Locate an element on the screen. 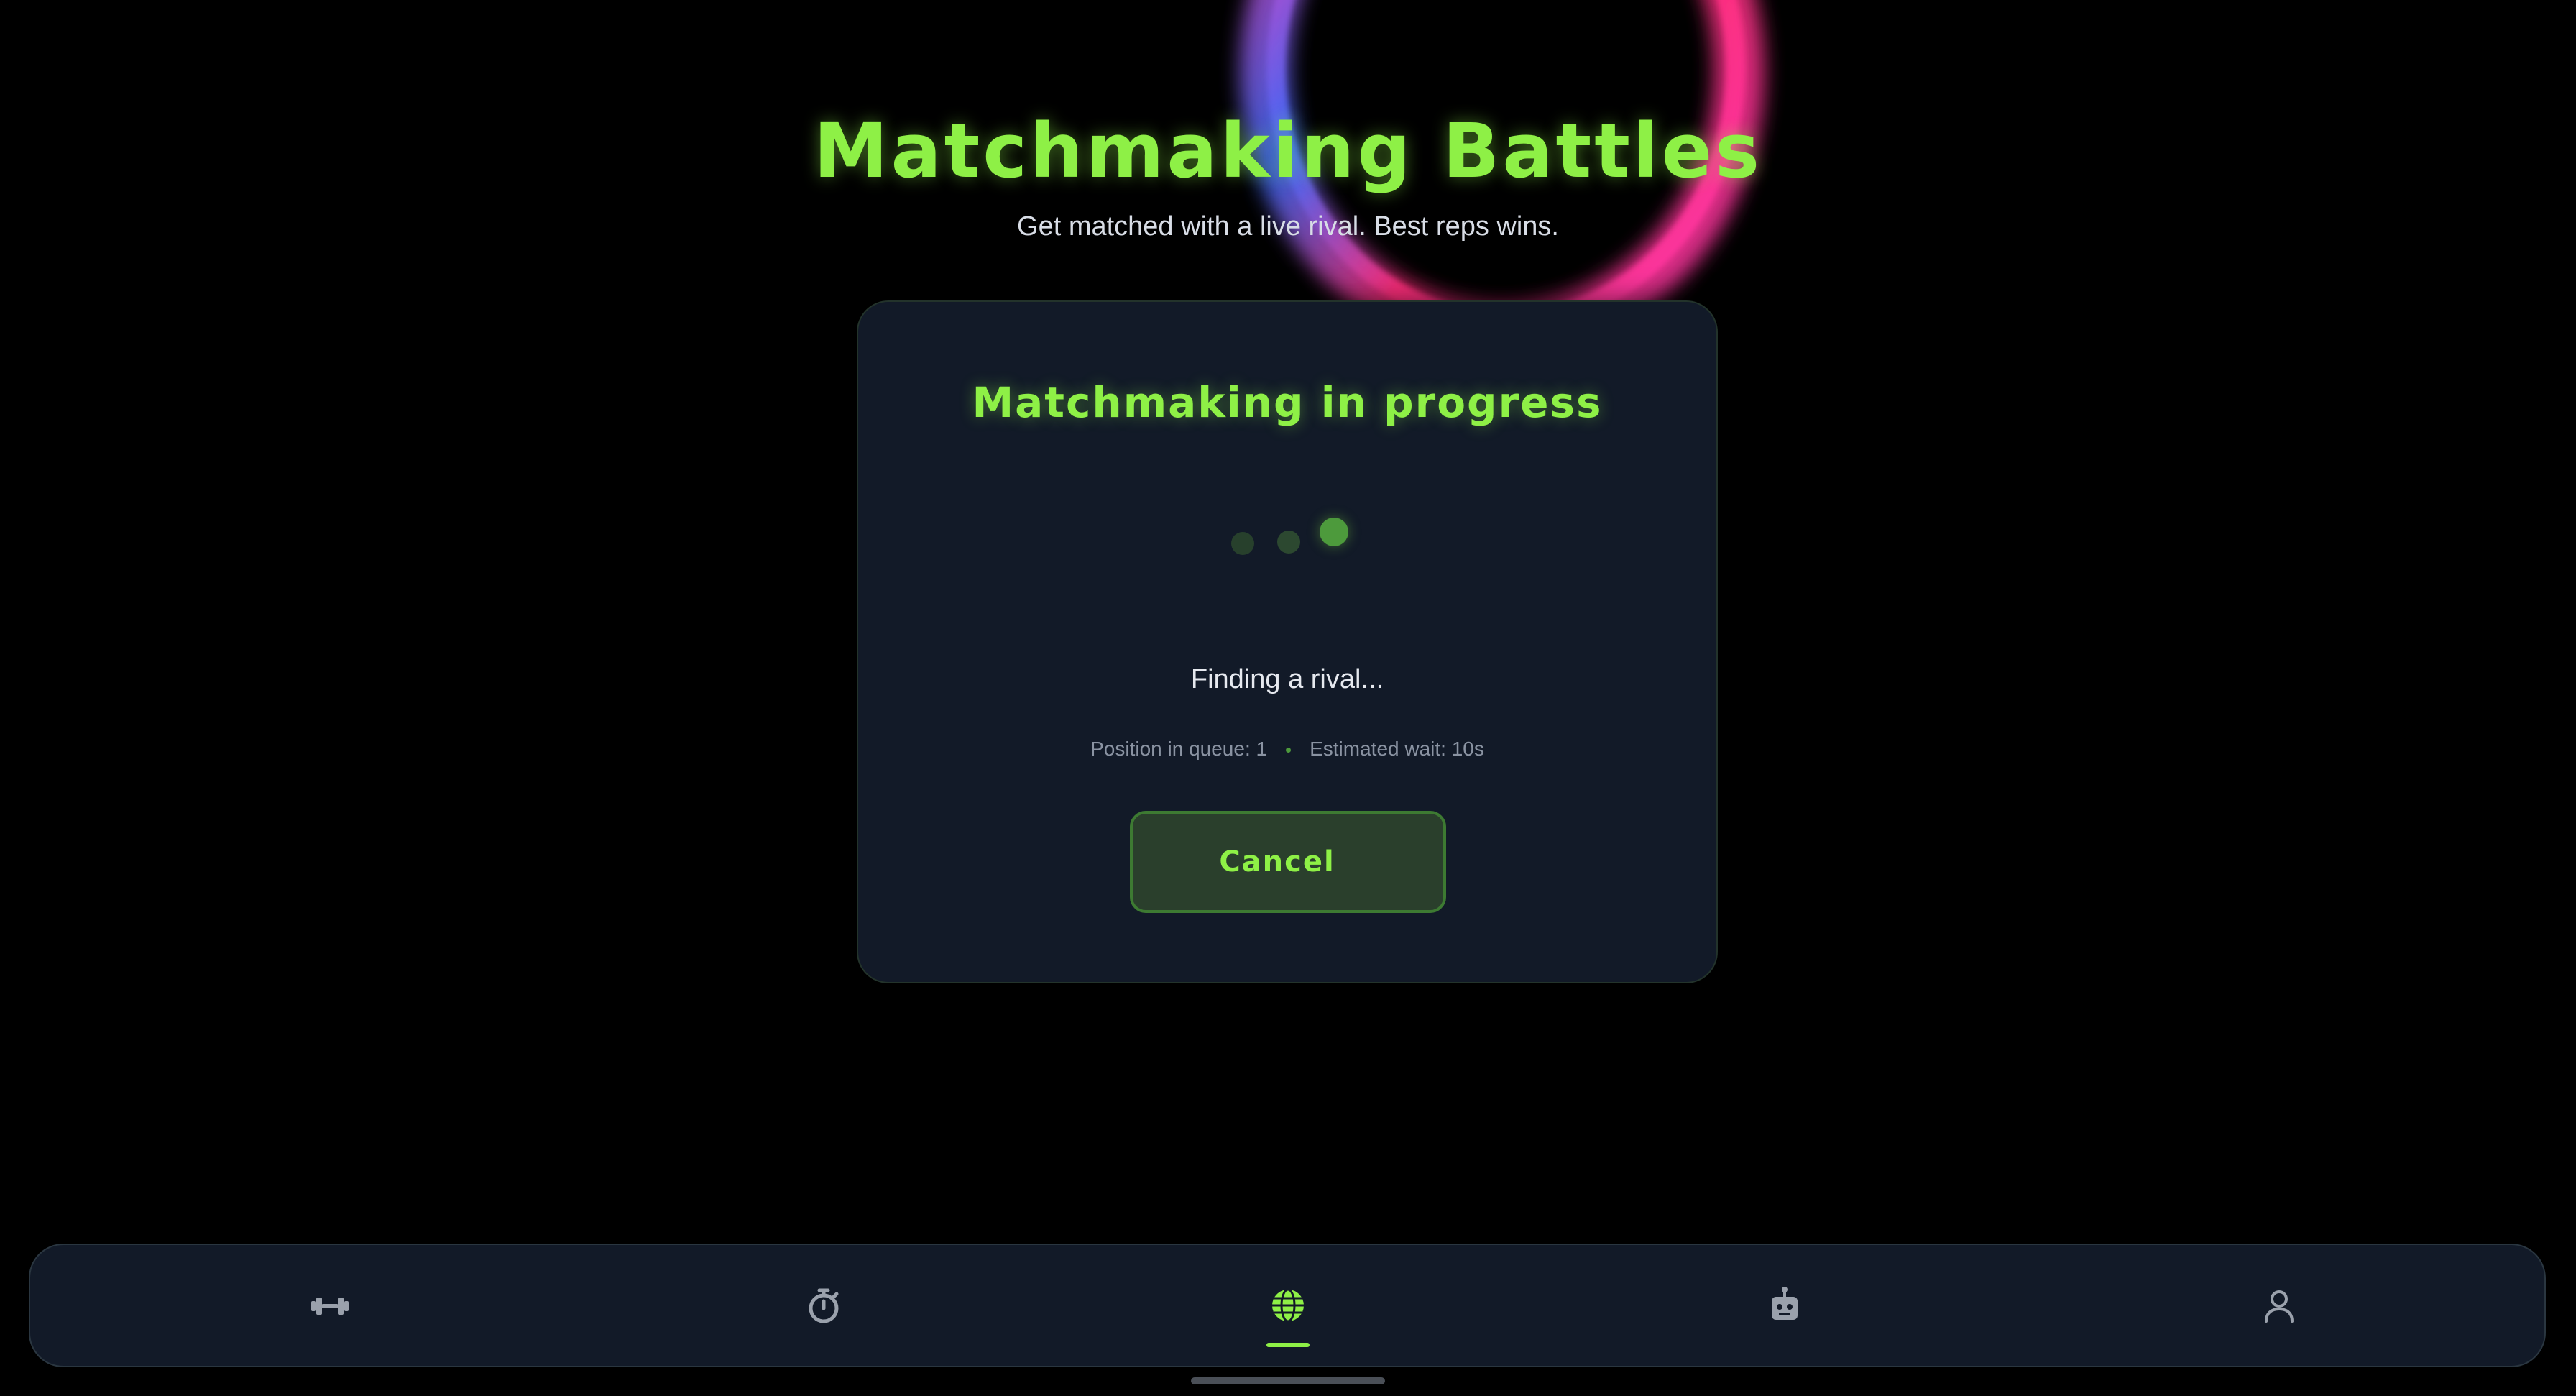  robot-icon is located at coordinates (1785, 1303).